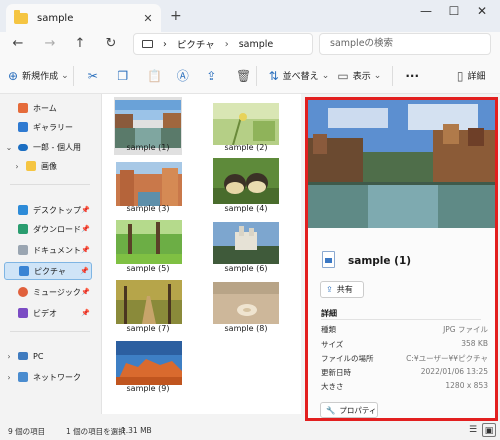 This screenshot has width=500, height=440. I want to click on sidebar-item-gallery: ギャラリー, so click(48, 127).